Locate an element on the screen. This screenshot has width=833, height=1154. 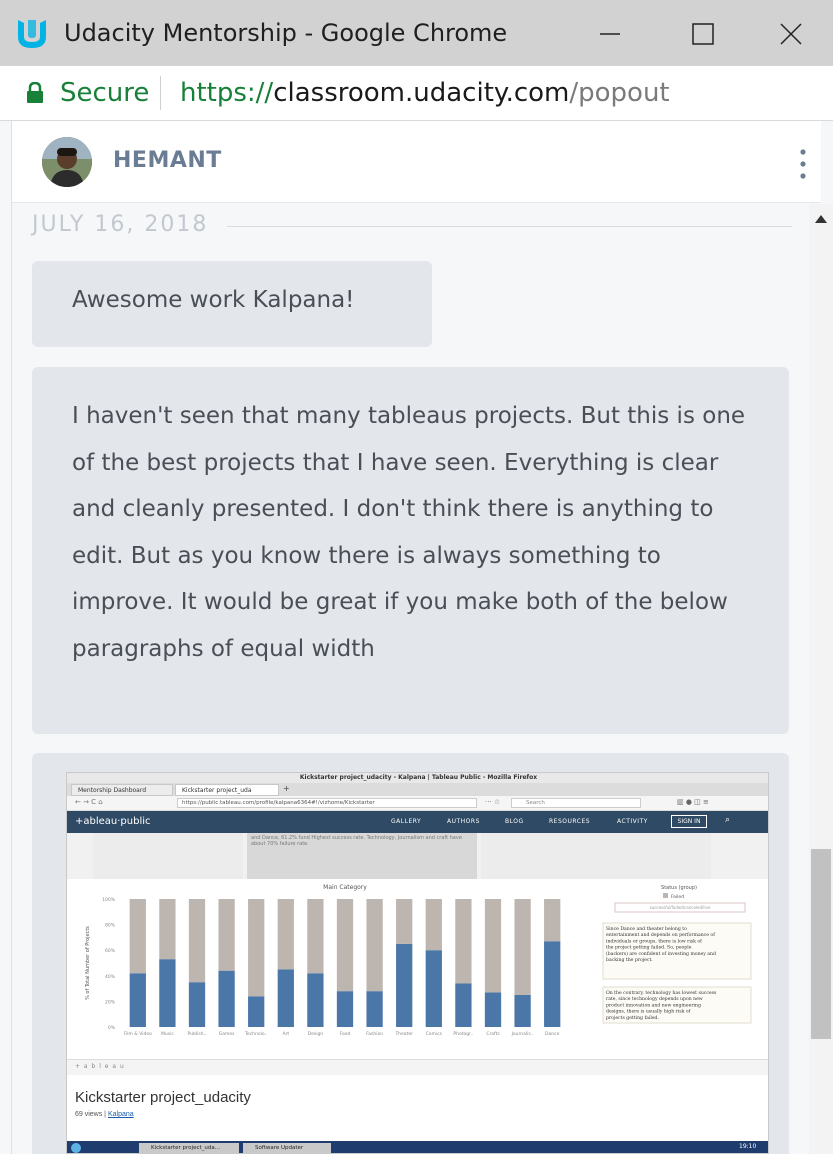
tableau-logo: +ableau·public is located at coordinates (113, 821).